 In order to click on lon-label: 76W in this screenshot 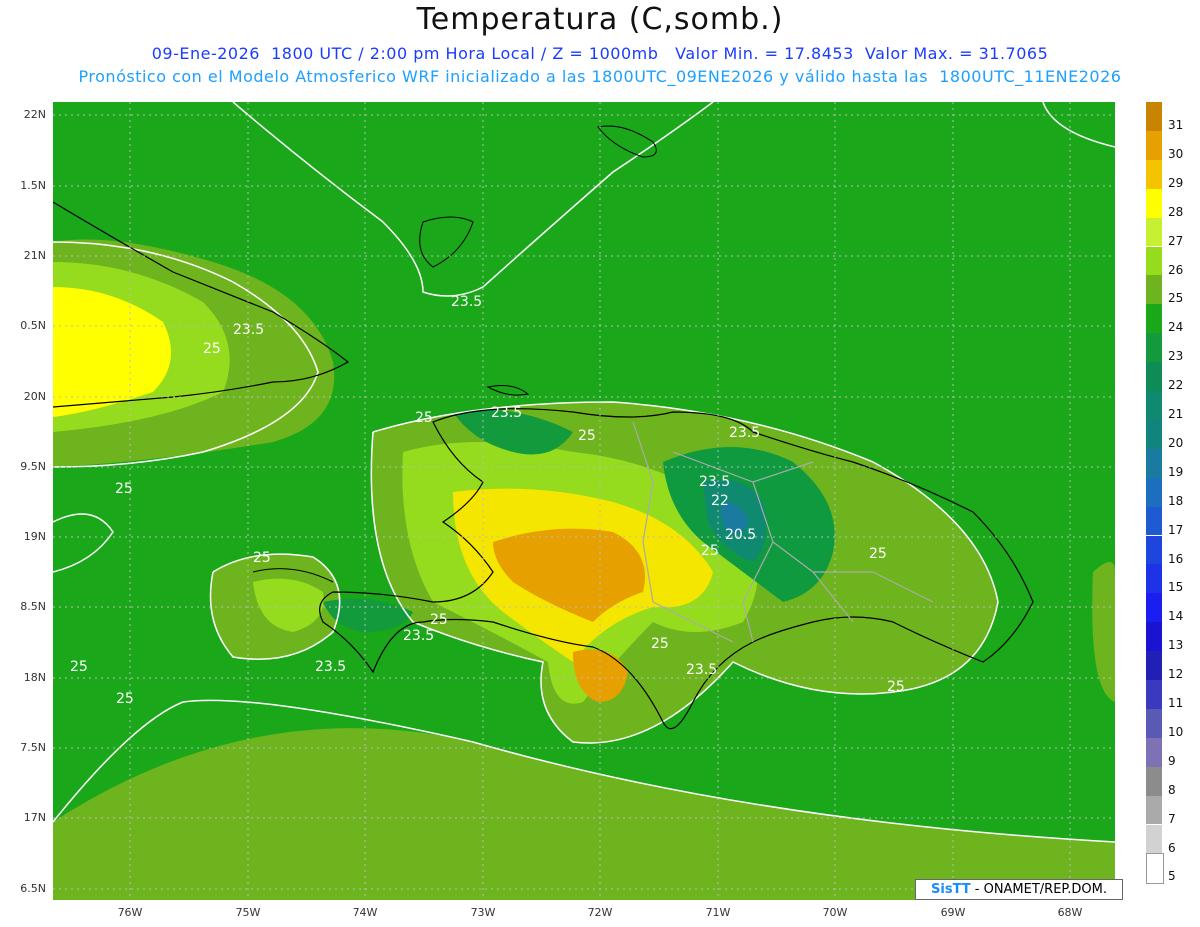, I will do `click(130, 912)`.